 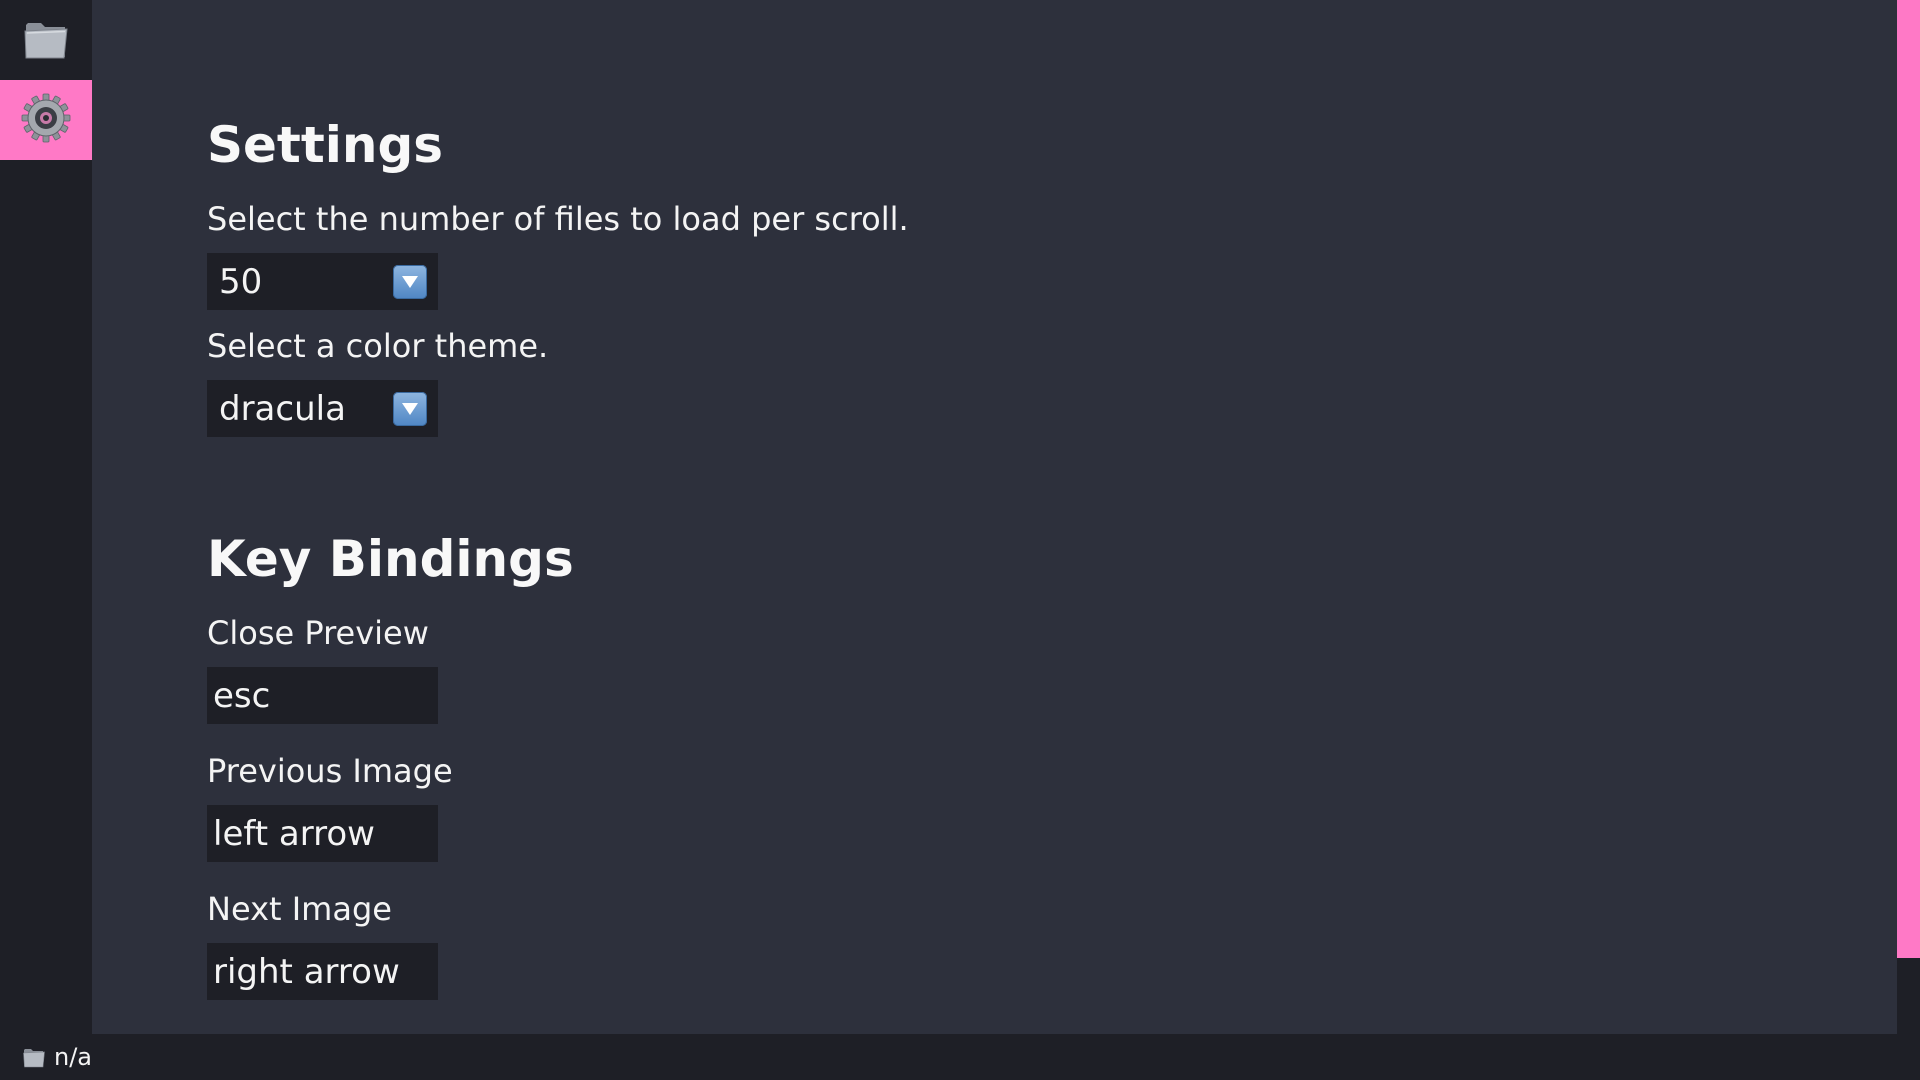 What do you see at coordinates (241, 281) in the screenshot?
I see `files-per-scroll-value: 50` at bounding box center [241, 281].